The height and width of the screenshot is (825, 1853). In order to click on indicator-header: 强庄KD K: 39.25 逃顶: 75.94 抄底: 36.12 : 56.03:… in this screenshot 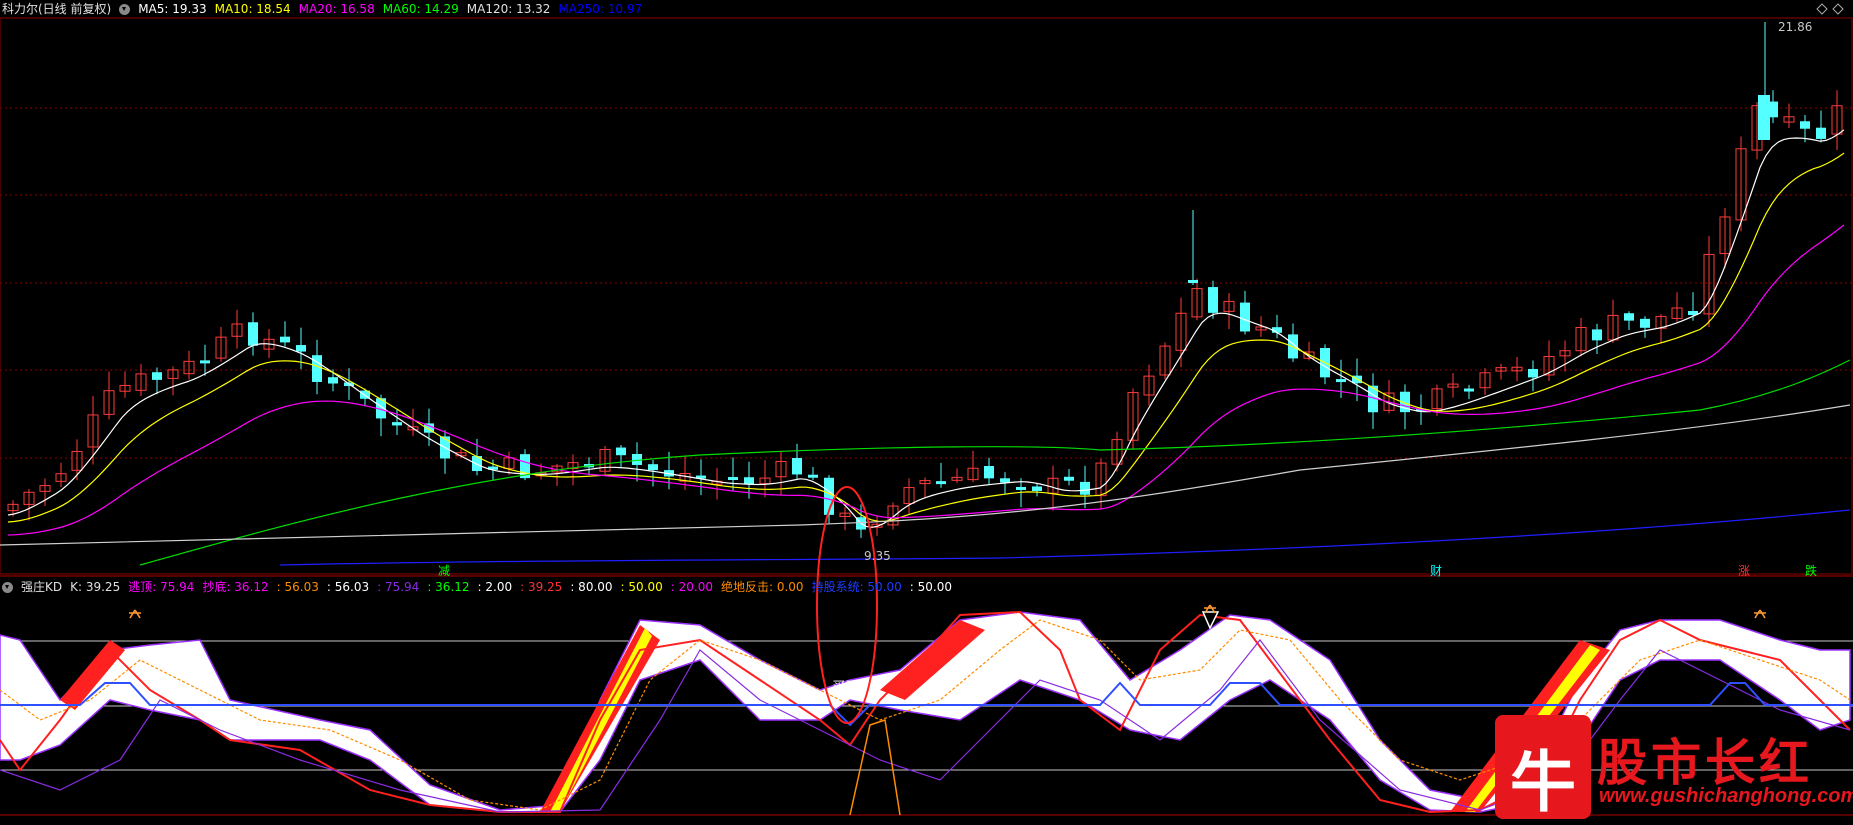, I will do `click(926, 587)`.